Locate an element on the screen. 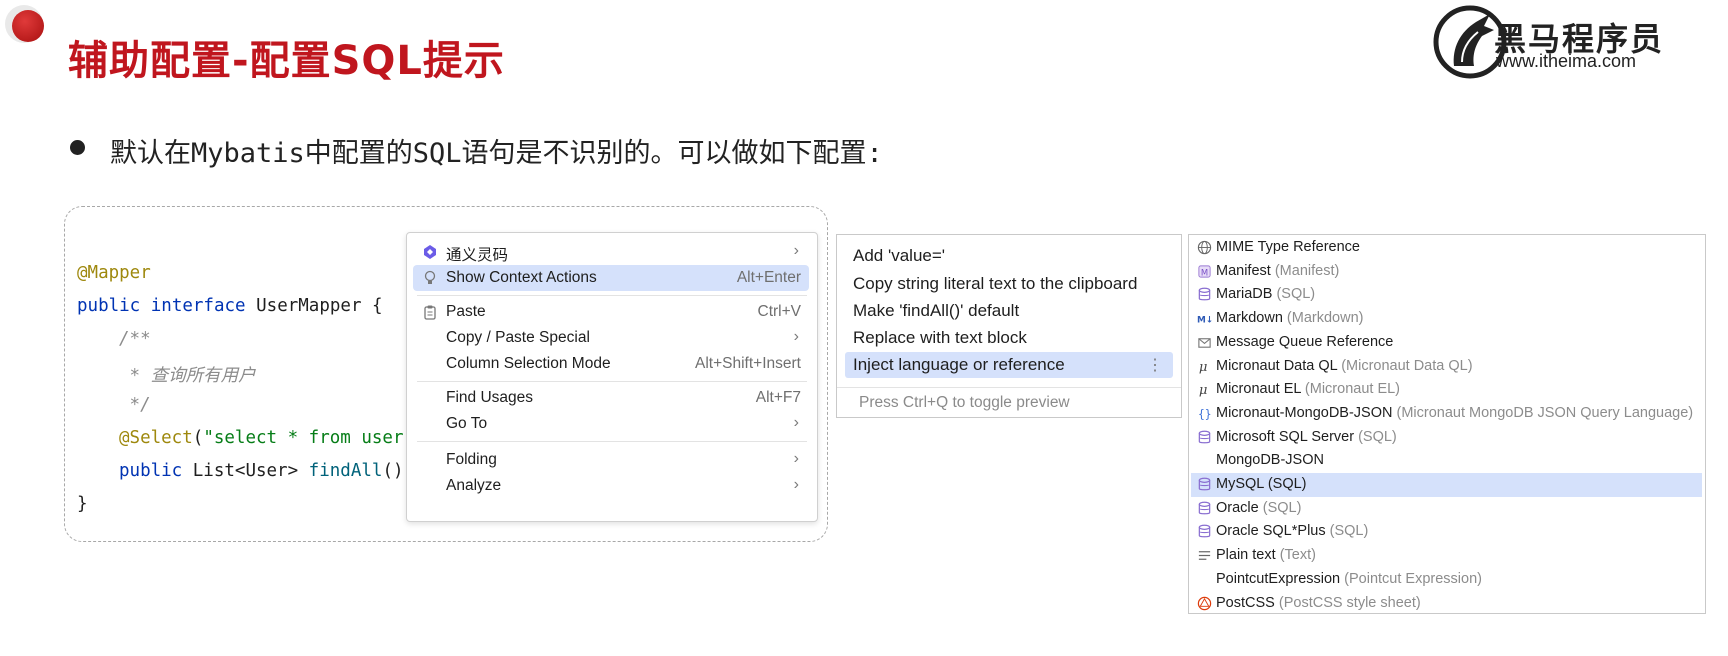 The image size is (1728, 656). menu-item-paste: Paste Ctrl+V is located at coordinates (611, 312).